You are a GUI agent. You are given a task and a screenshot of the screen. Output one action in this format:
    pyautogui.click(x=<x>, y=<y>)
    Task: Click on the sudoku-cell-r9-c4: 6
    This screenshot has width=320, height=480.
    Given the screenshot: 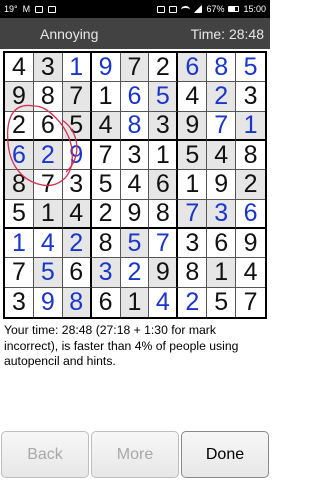 What is the action you would take?
    pyautogui.click(x=106, y=302)
    